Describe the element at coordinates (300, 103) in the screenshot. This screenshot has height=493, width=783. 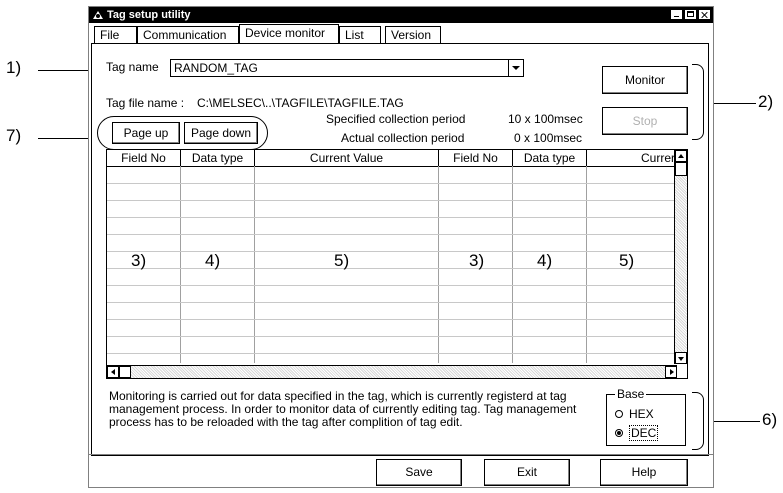
I see `tag-file-path: C:\MELSEC\..\TAGFILE\TAGFILE.TAG` at that location.